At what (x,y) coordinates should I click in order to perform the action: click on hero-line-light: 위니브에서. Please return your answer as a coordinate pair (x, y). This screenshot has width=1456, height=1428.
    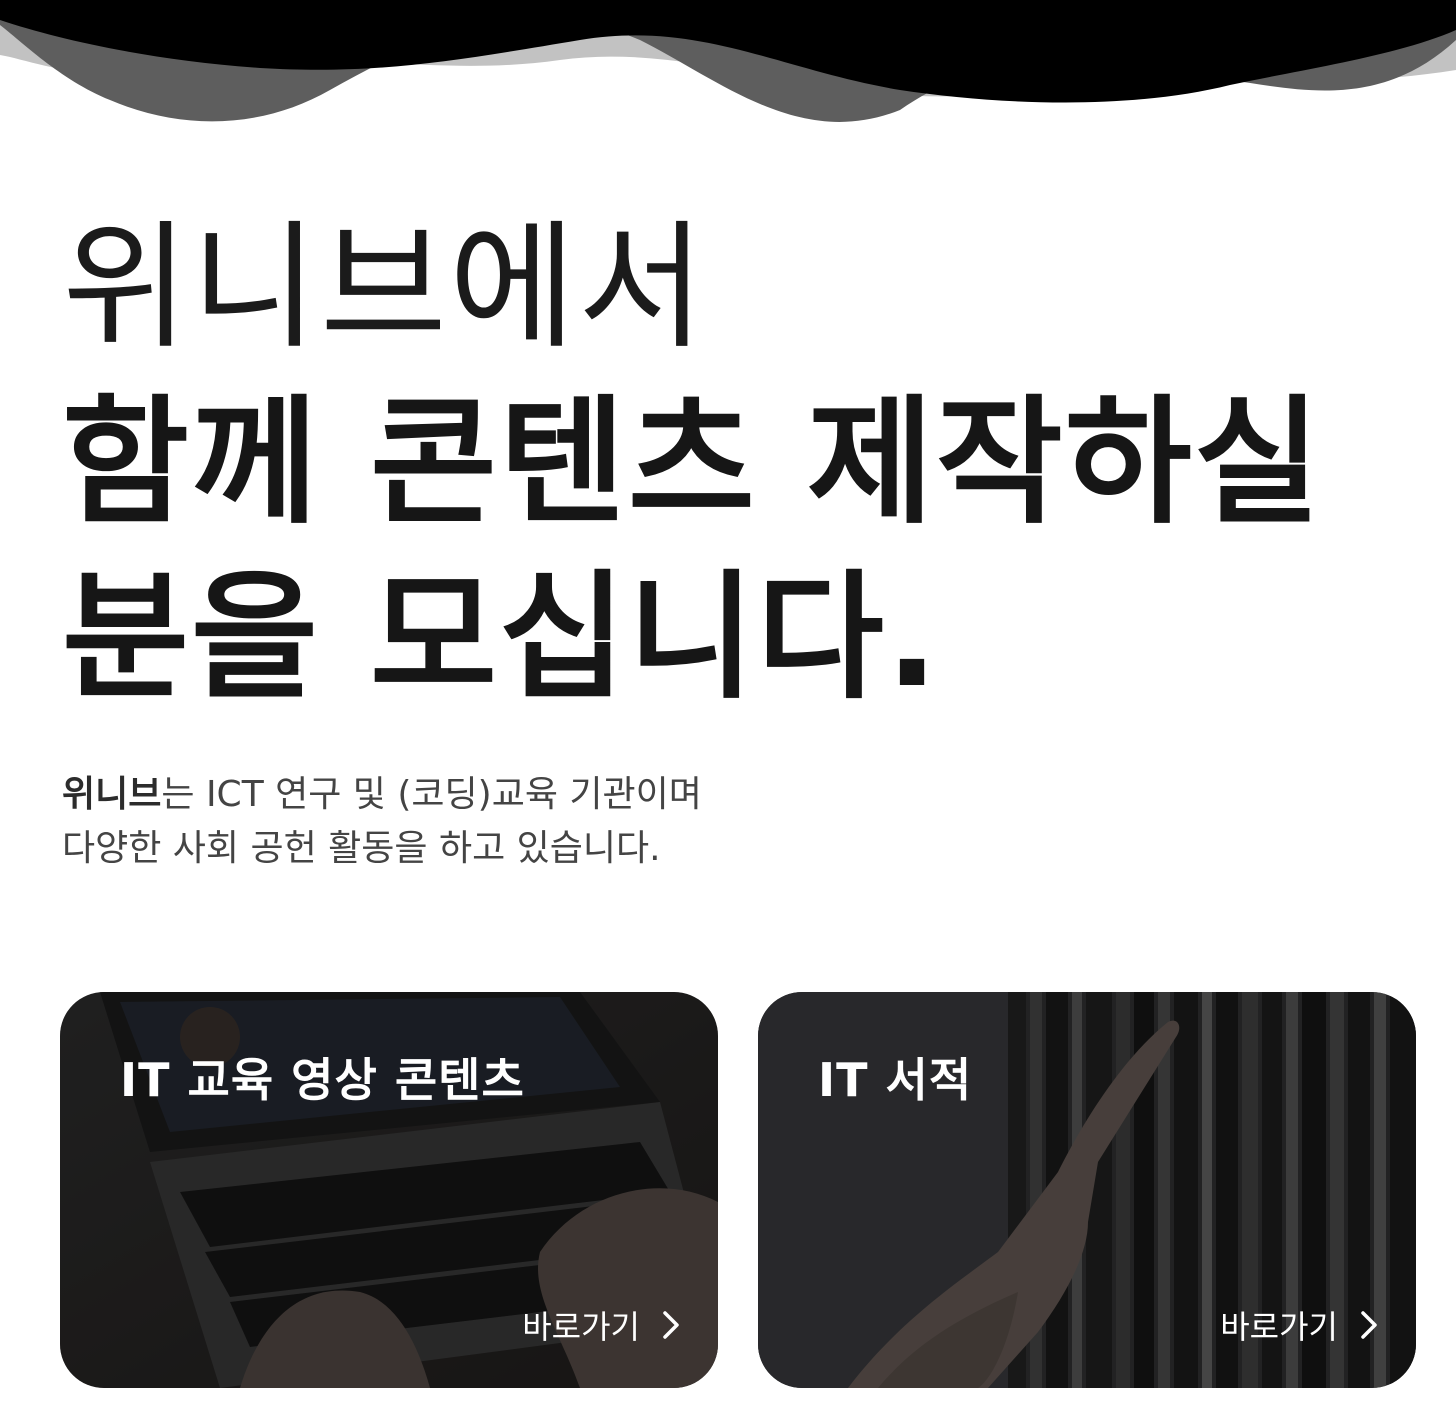
    Looking at the image, I should click on (384, 287).